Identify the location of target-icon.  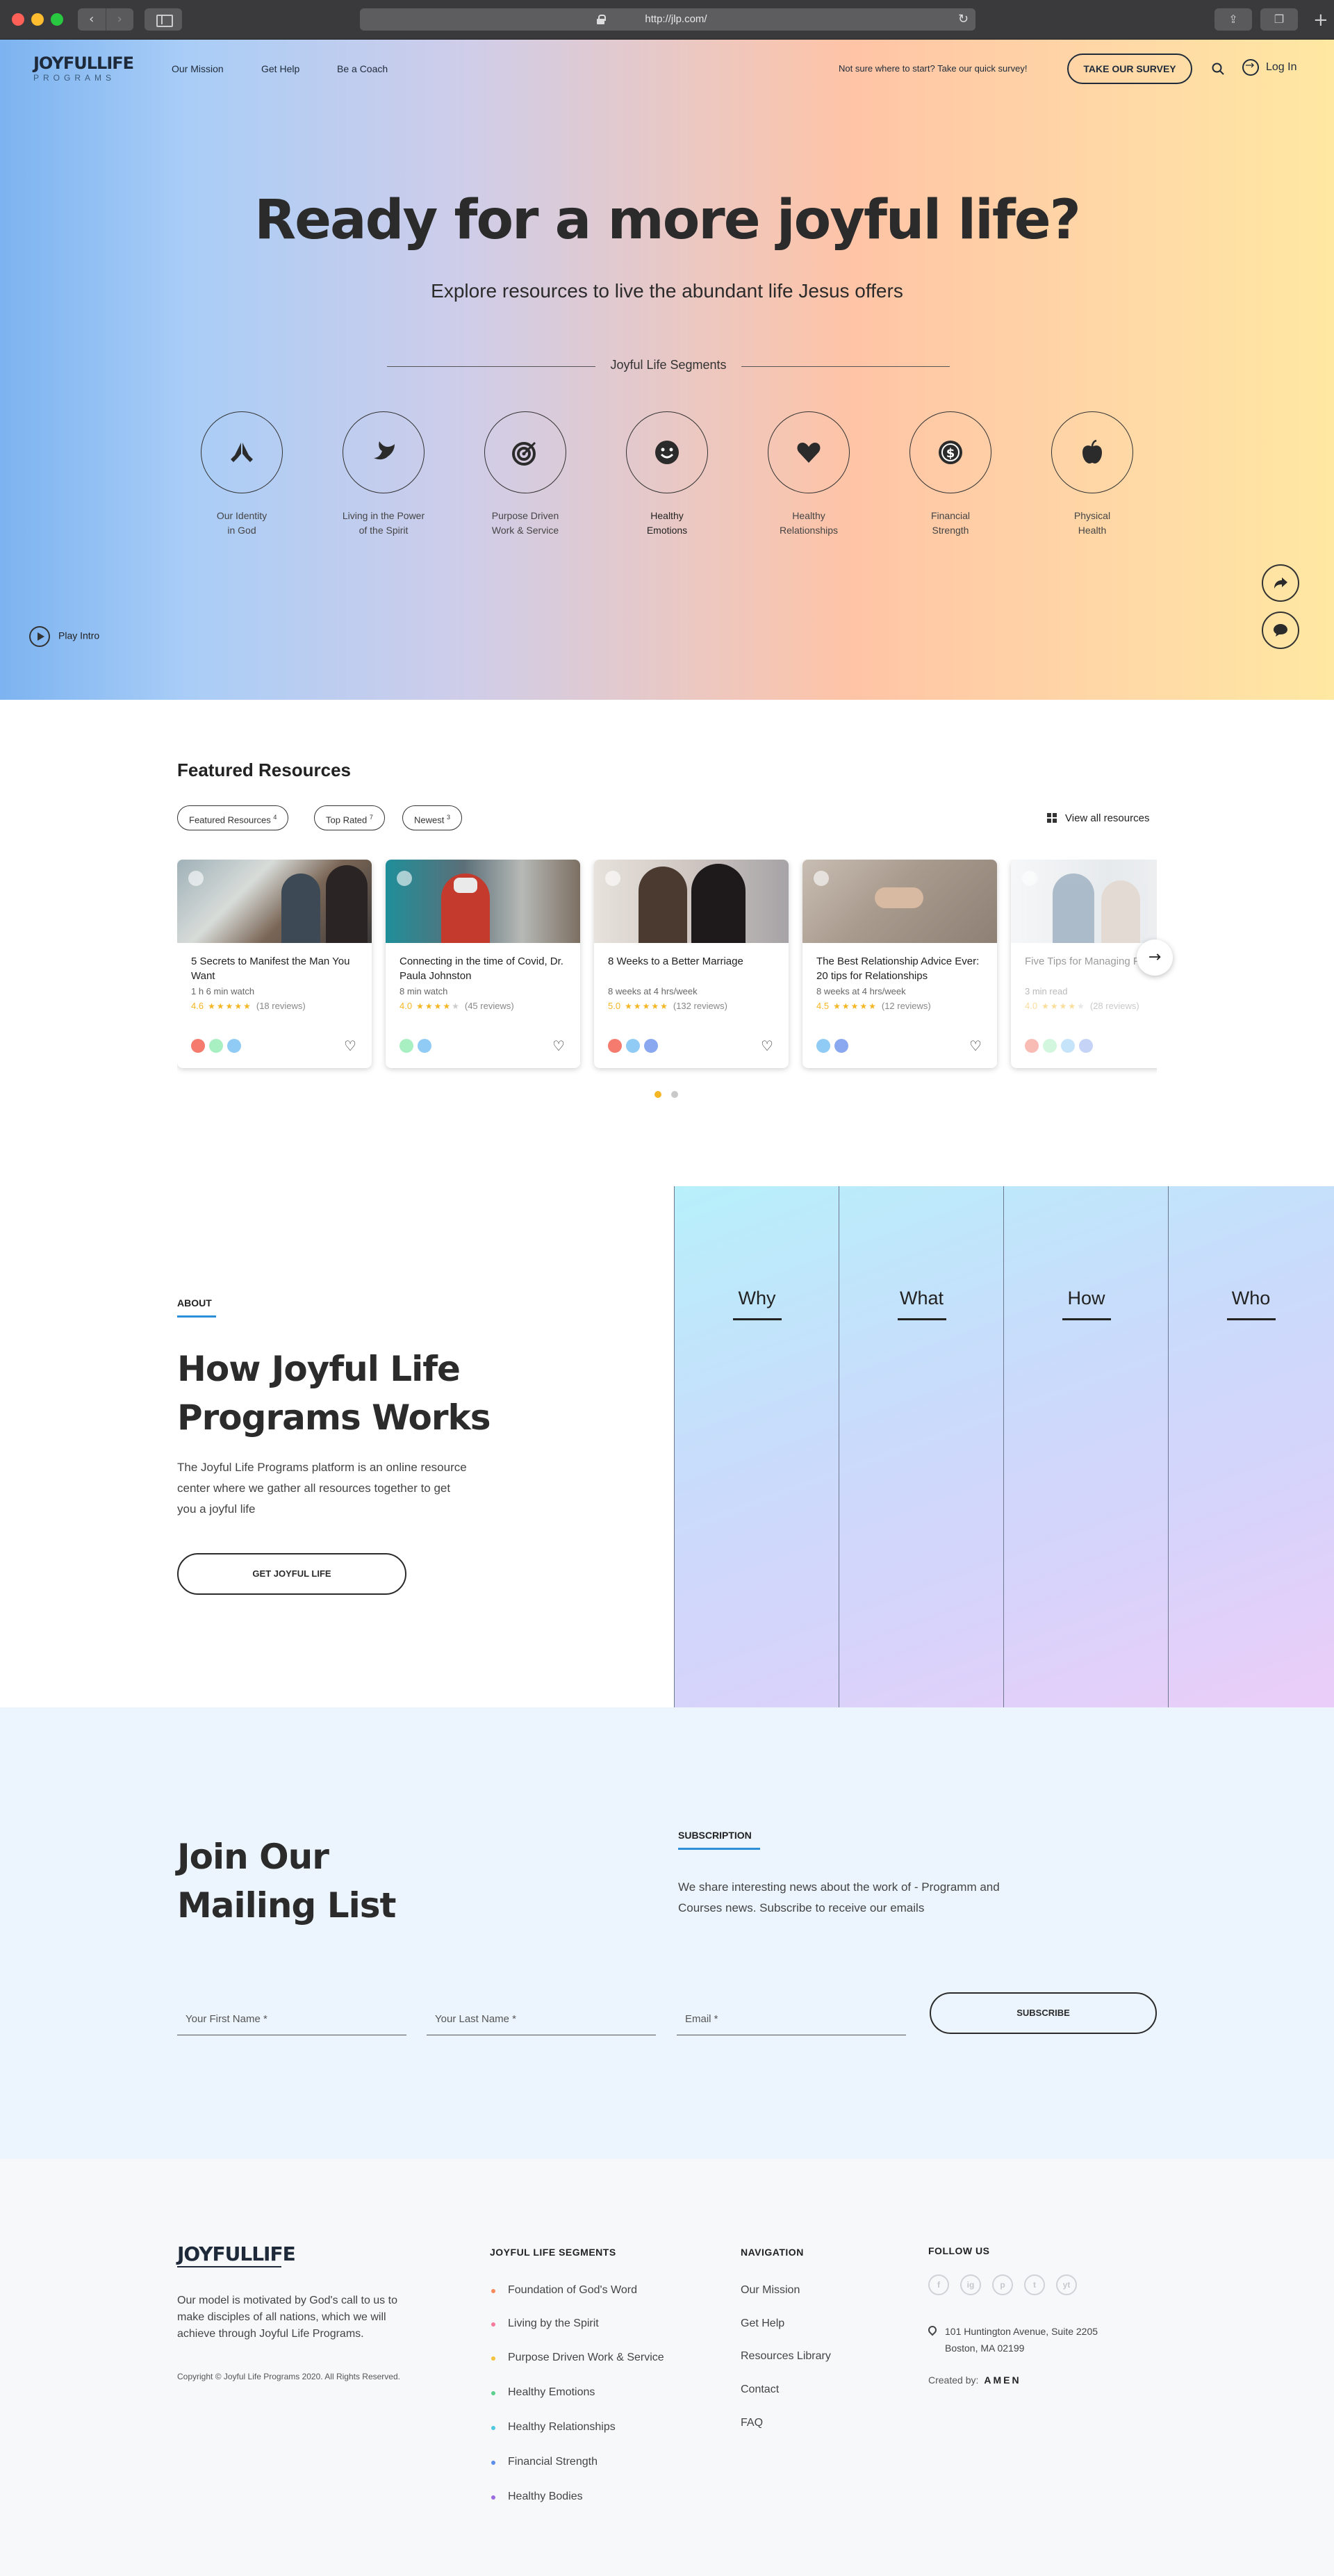
(524, 453).